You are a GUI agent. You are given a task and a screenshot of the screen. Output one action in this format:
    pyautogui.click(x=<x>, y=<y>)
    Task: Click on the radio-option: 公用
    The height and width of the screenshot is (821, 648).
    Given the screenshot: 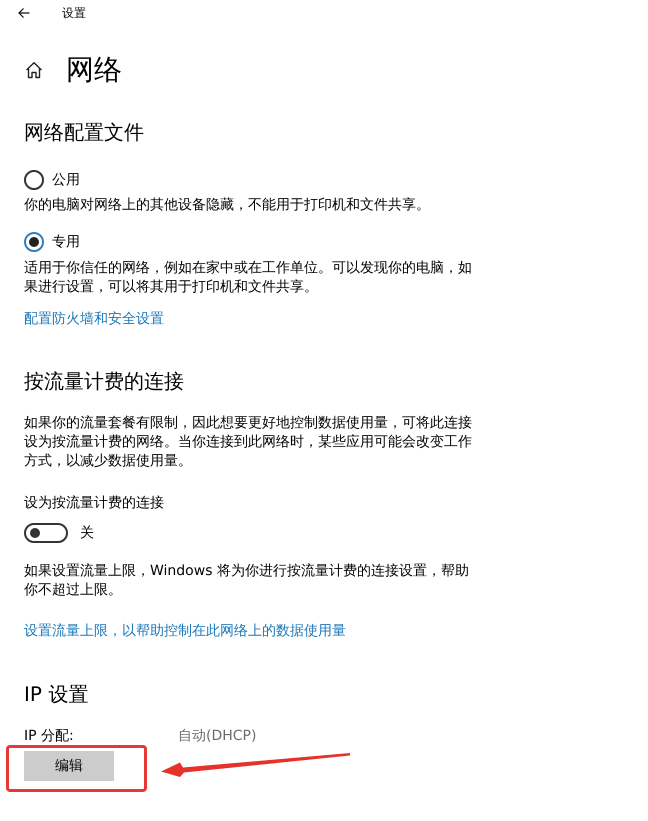 What is the action you would take?
    pyautogui.click(x=52, y=180)
    